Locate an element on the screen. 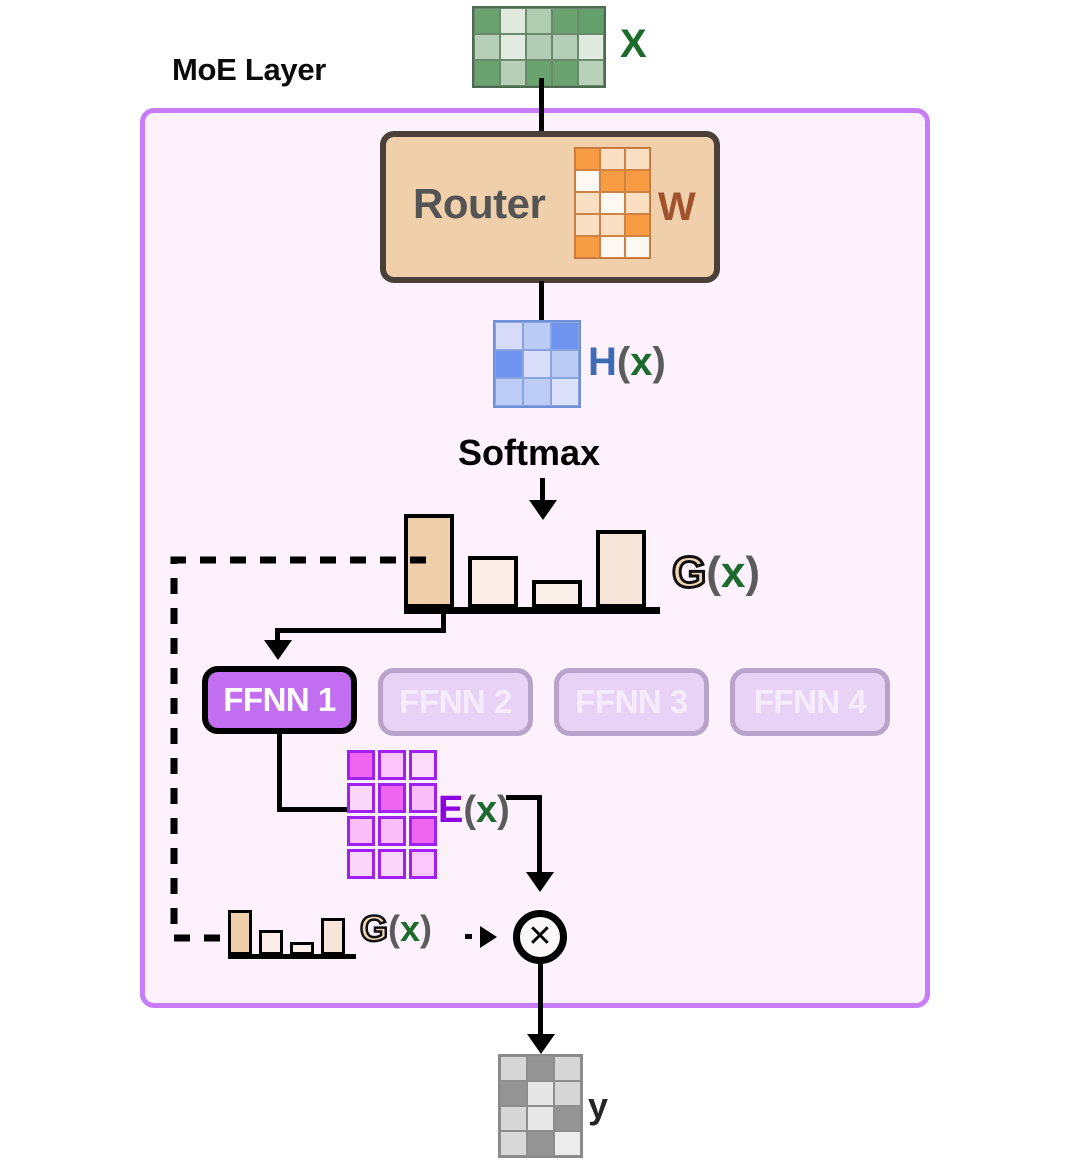 The height and width of the screenshot is (1163, 1080). arrow-right-icon is located at coordinates (488, 937).